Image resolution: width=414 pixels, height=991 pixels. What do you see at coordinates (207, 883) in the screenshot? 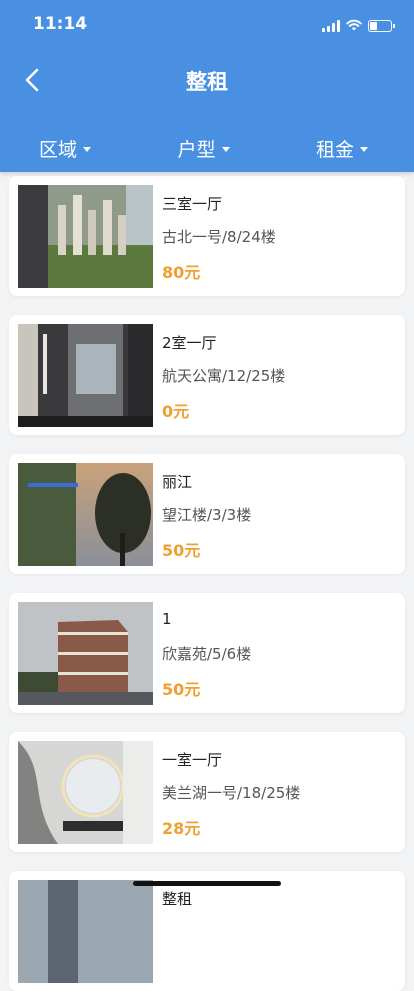
I see `home-indicator` at bounding box center [207, 883].